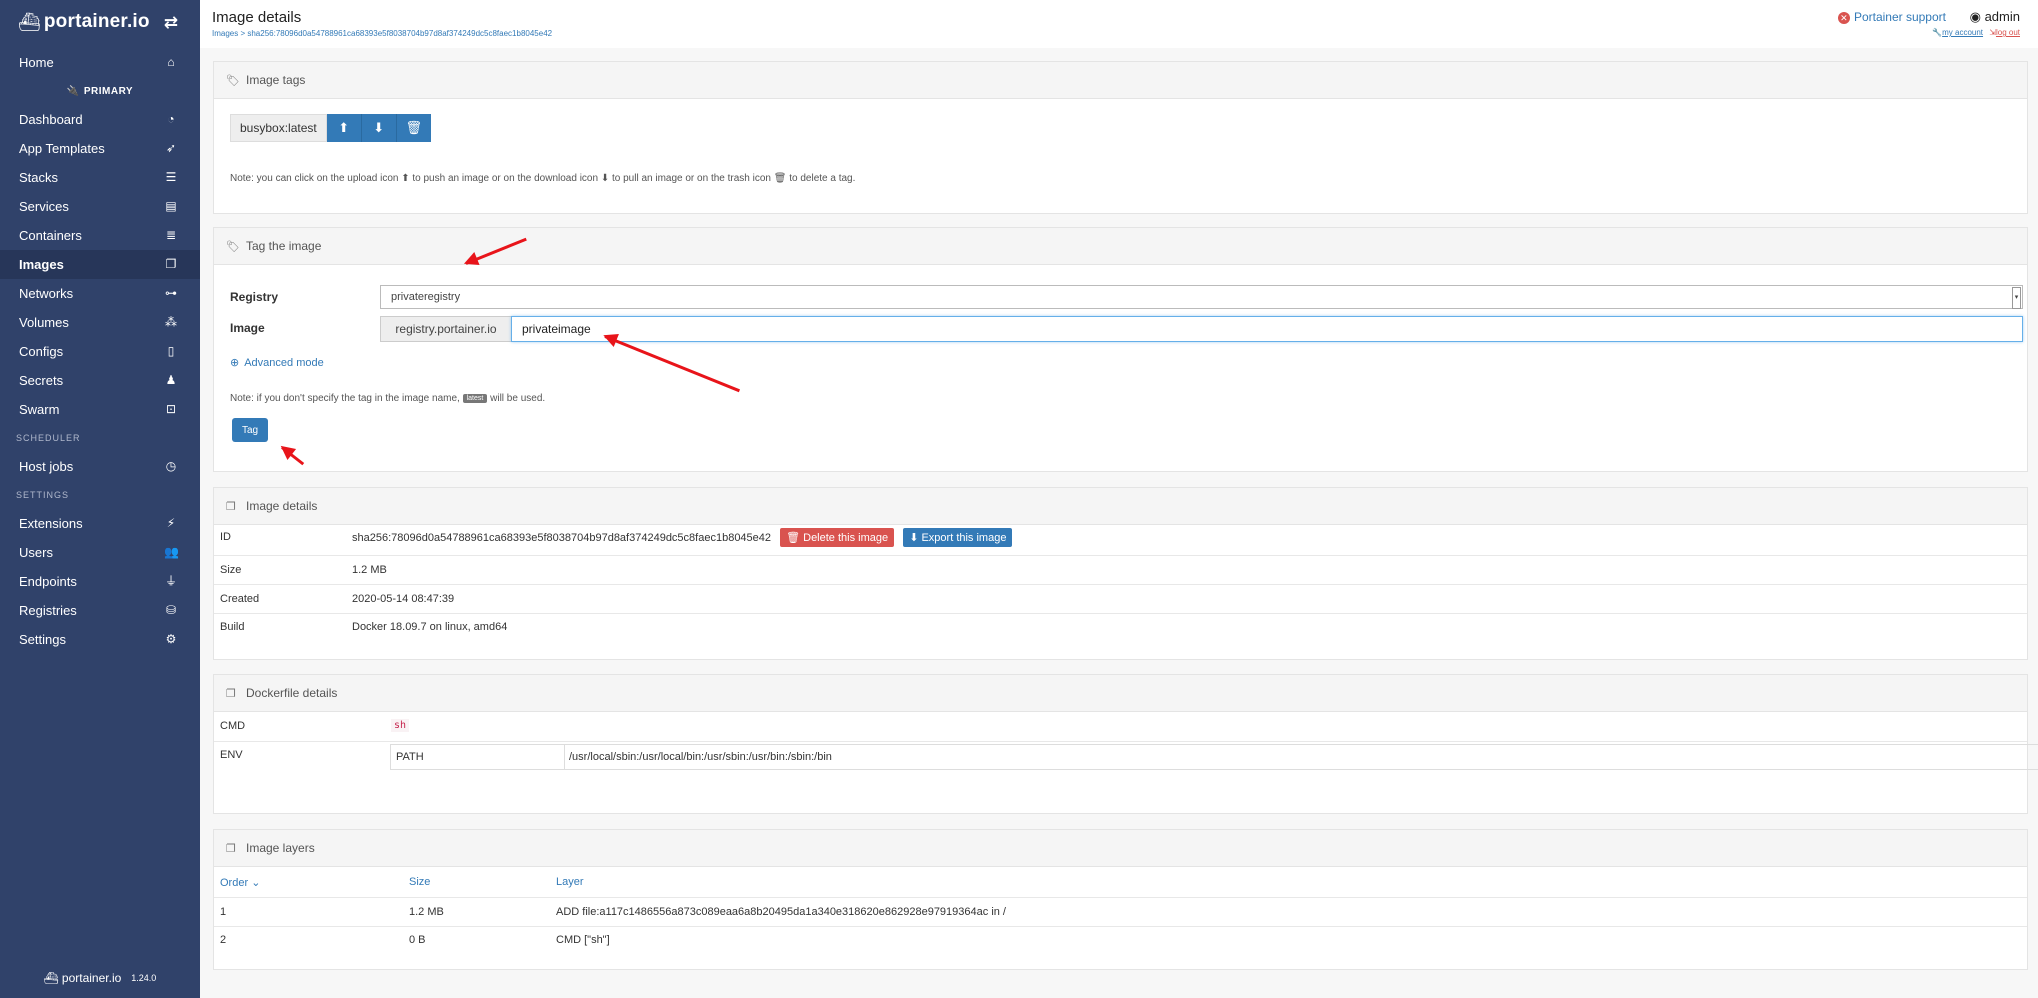 This screenshot has height=998, width=2038. Describe the element at coordinates (171, 119) in the screenshot. I see `tachometer-icon: ◔` at that location.